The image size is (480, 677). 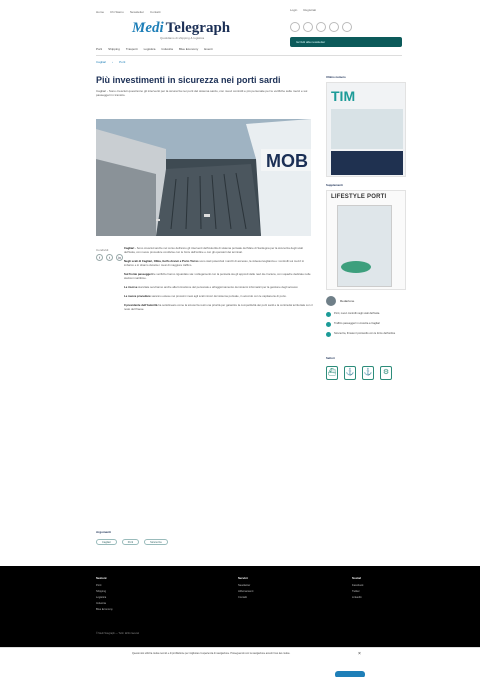 What do you see at coordinates (119, 257) in the screenshot?
I see `linkedin-icon: in` at bounding box center [119, 257].